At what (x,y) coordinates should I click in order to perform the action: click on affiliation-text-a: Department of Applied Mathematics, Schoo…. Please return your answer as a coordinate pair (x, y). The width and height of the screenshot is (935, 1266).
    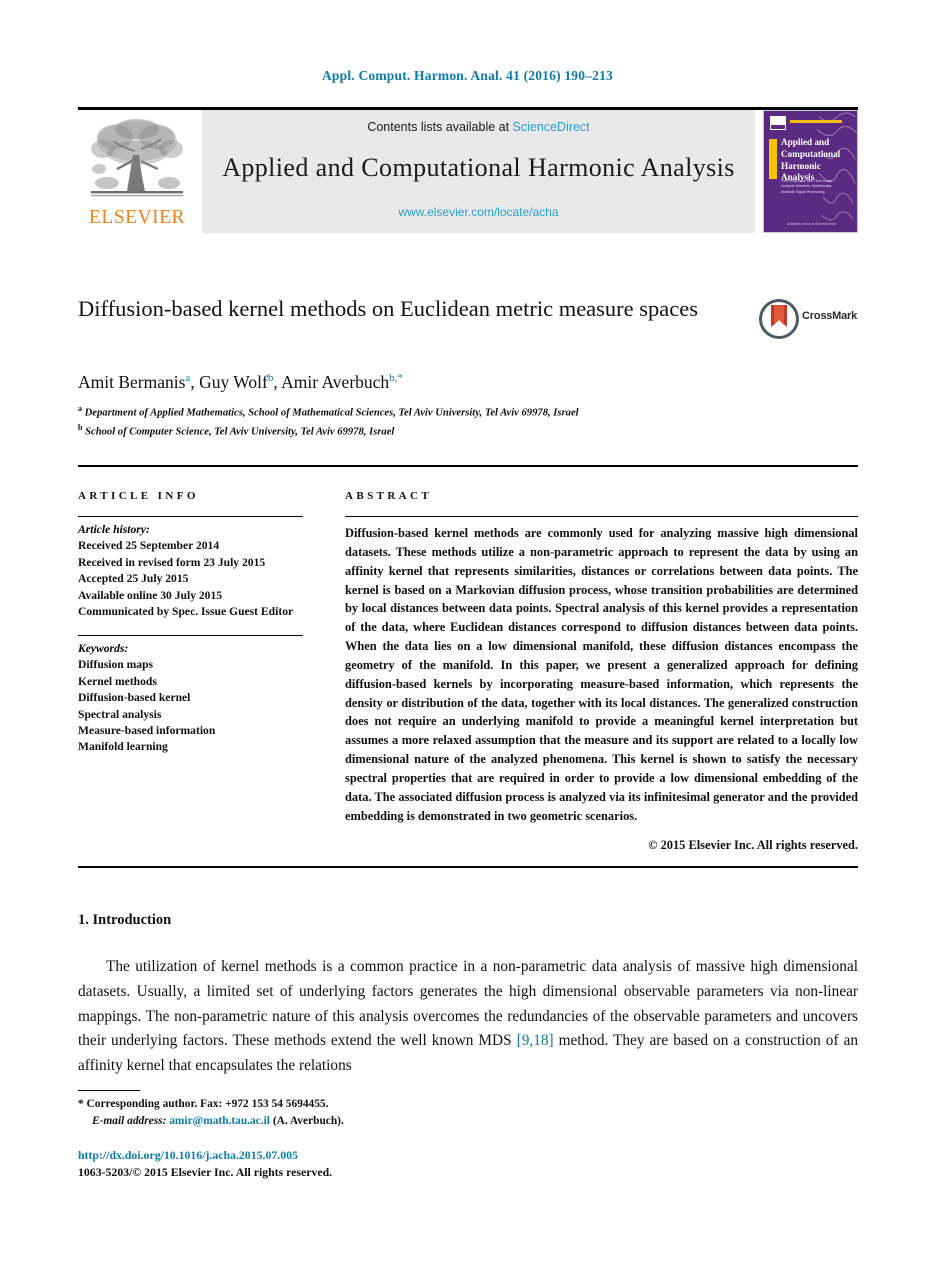
    Looking at the image, I should click on (331, 413).